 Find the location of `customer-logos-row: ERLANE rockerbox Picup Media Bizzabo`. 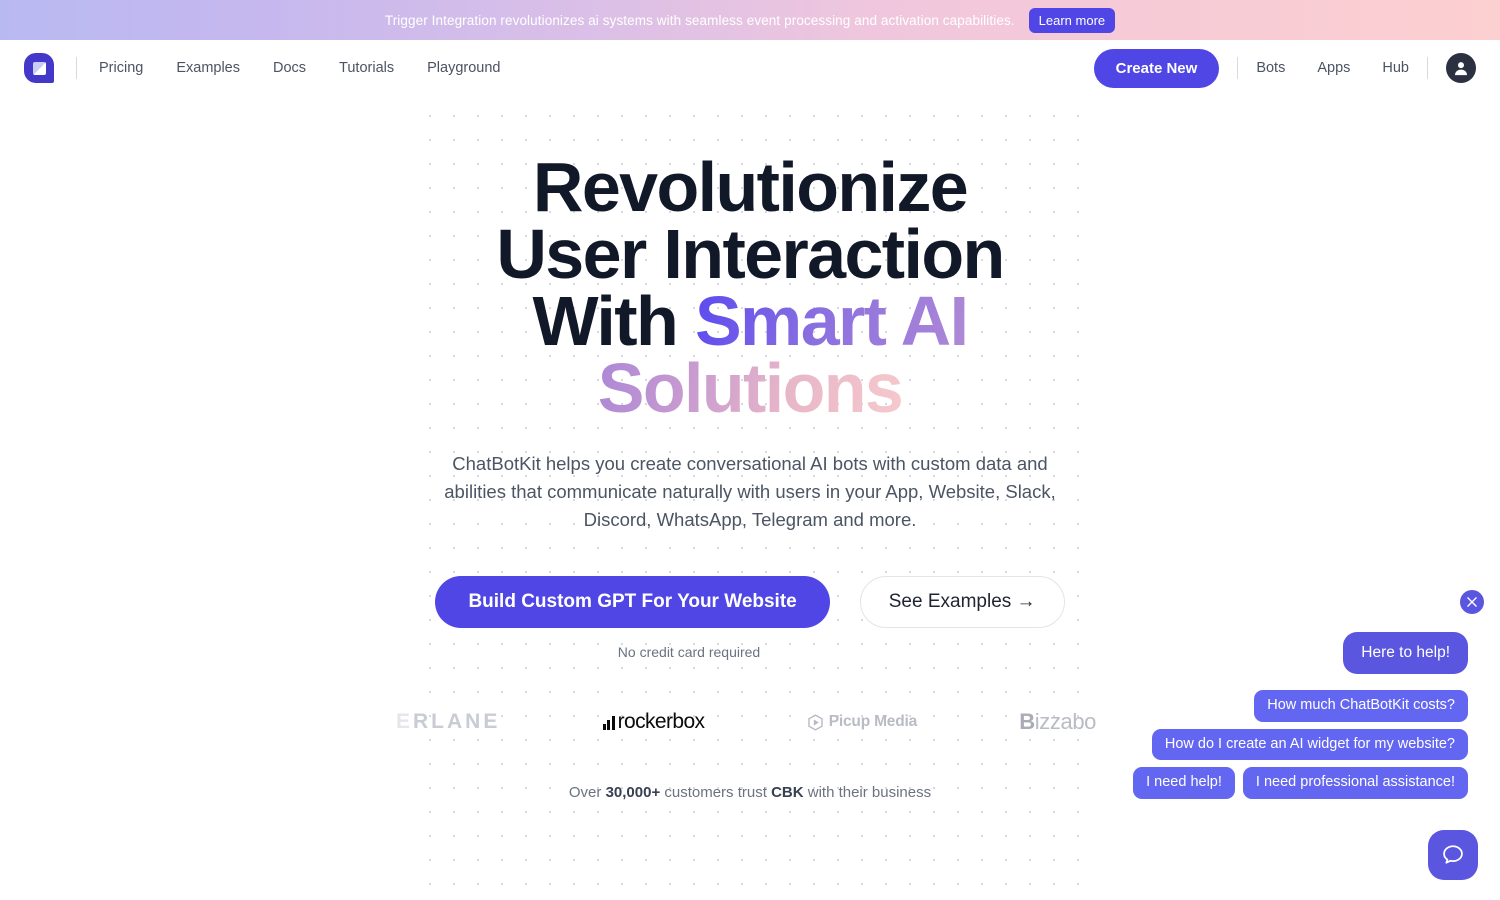

customer-logos-row: ERLANE rockerbox Picup Media Bizzabo is located at coordinates (748, 722).